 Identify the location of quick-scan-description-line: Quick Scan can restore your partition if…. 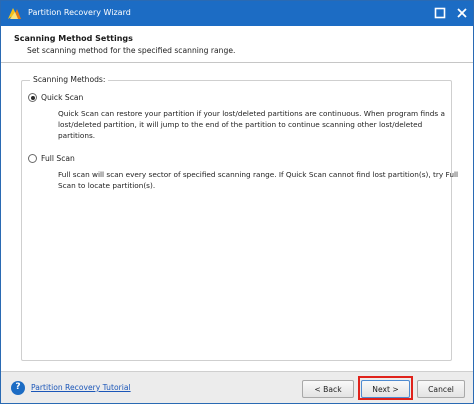
(251, 113).